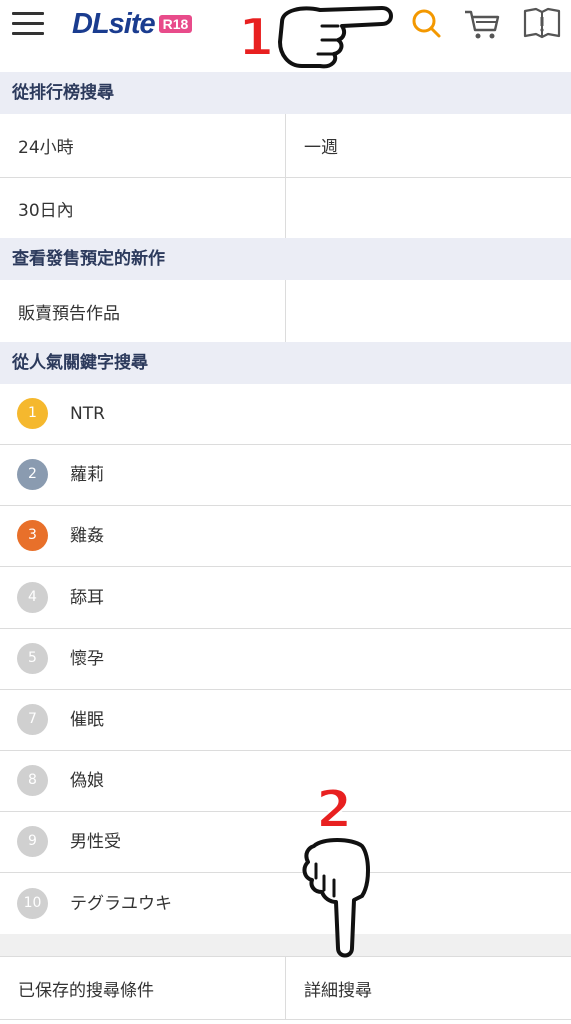  I want to click on ranking-weekly-option: 一週, so click(428, 145).